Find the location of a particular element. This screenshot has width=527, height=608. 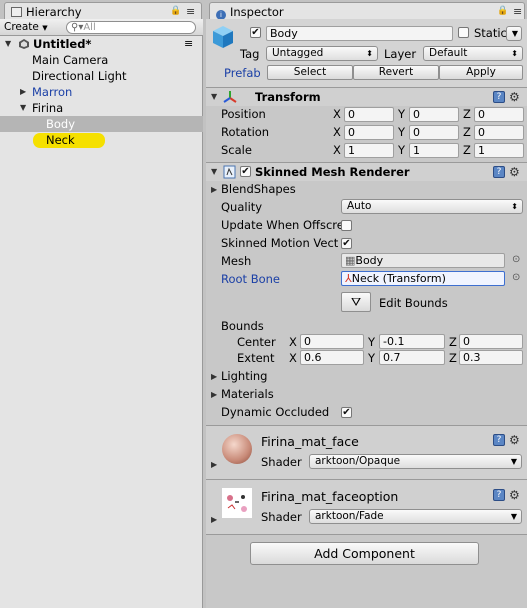

rotation-y-field: 0 is located at coordinates (434, 132).